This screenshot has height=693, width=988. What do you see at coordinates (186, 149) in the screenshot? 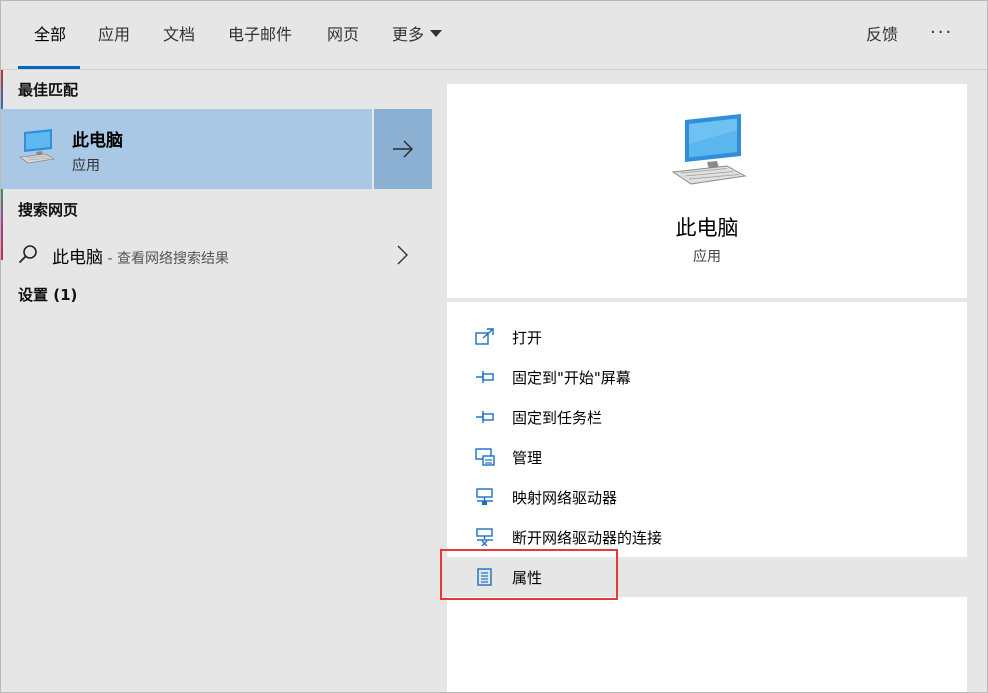
I see `best-match-item: 此电脑 应用` at bounding box center [186, 149].